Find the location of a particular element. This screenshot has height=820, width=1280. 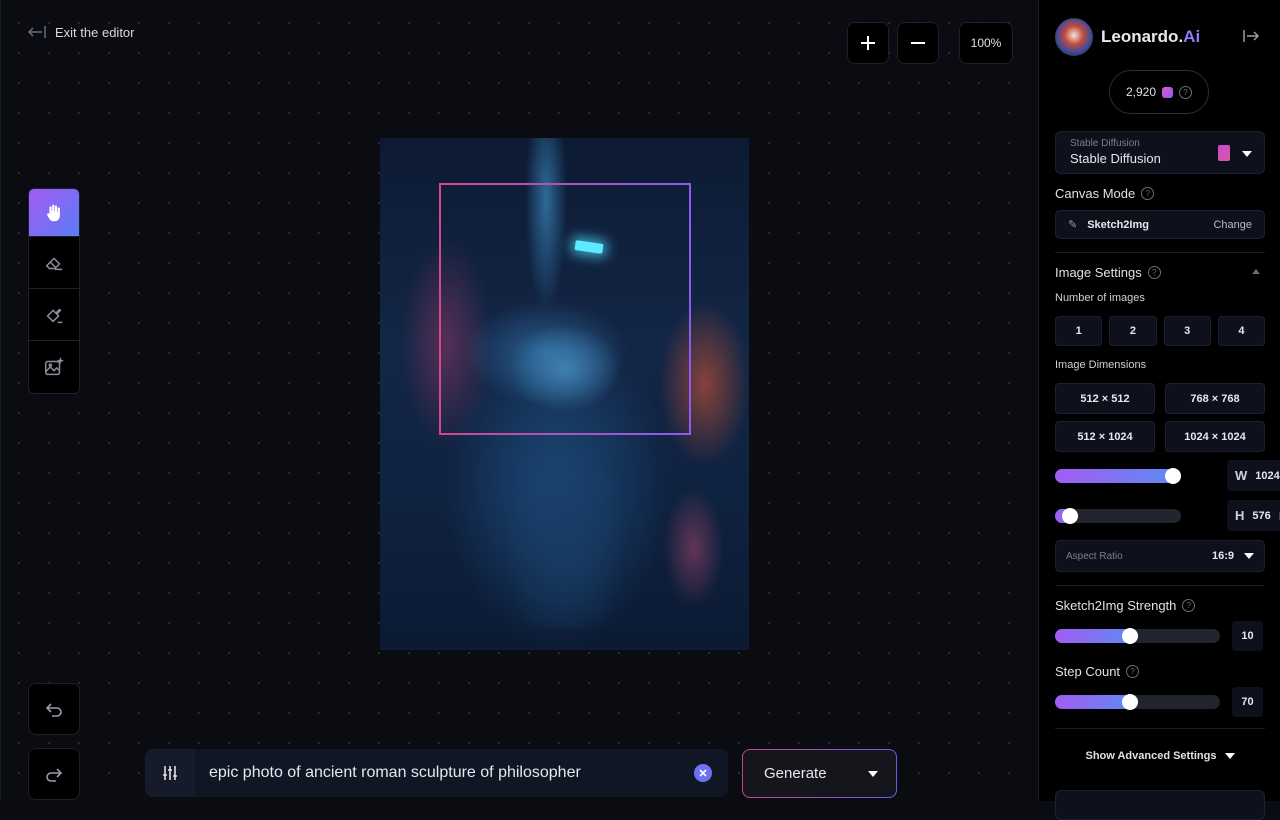

prompt-bar is located at coordinates (436, 773).